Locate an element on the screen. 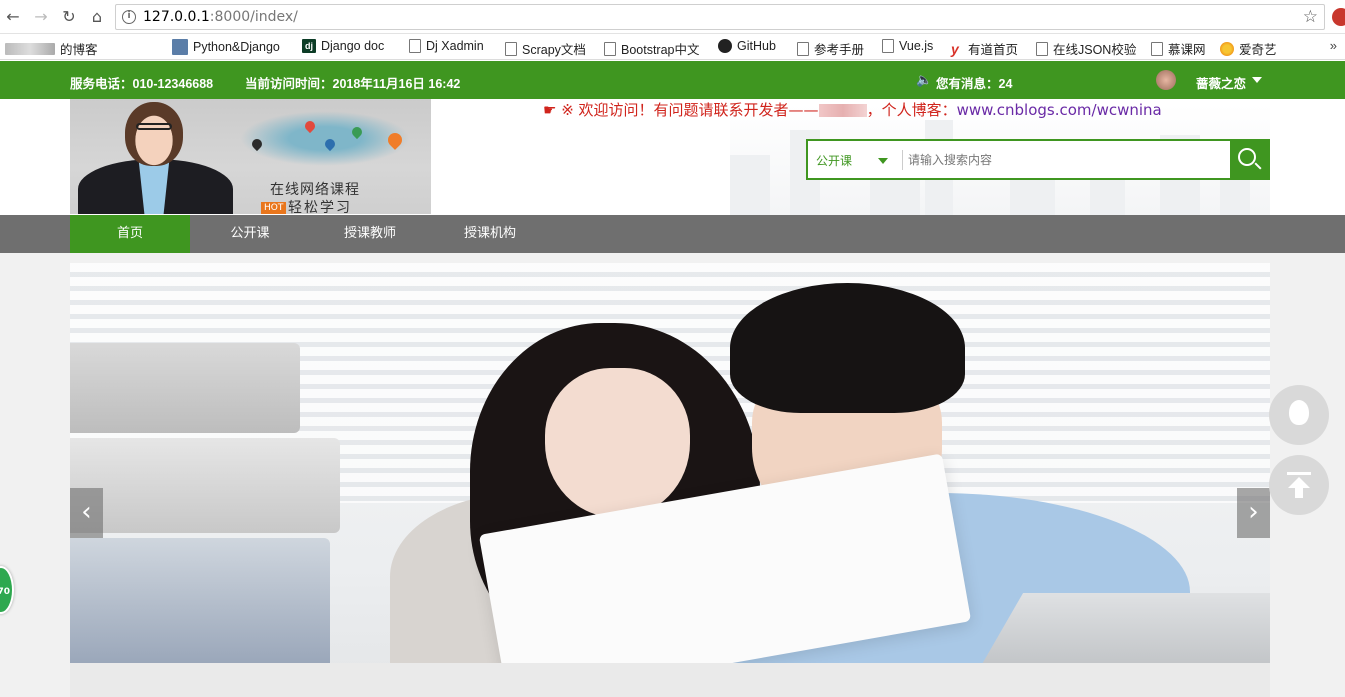  bookmark-item: dj Django doc is located at coordinates (343, 46).